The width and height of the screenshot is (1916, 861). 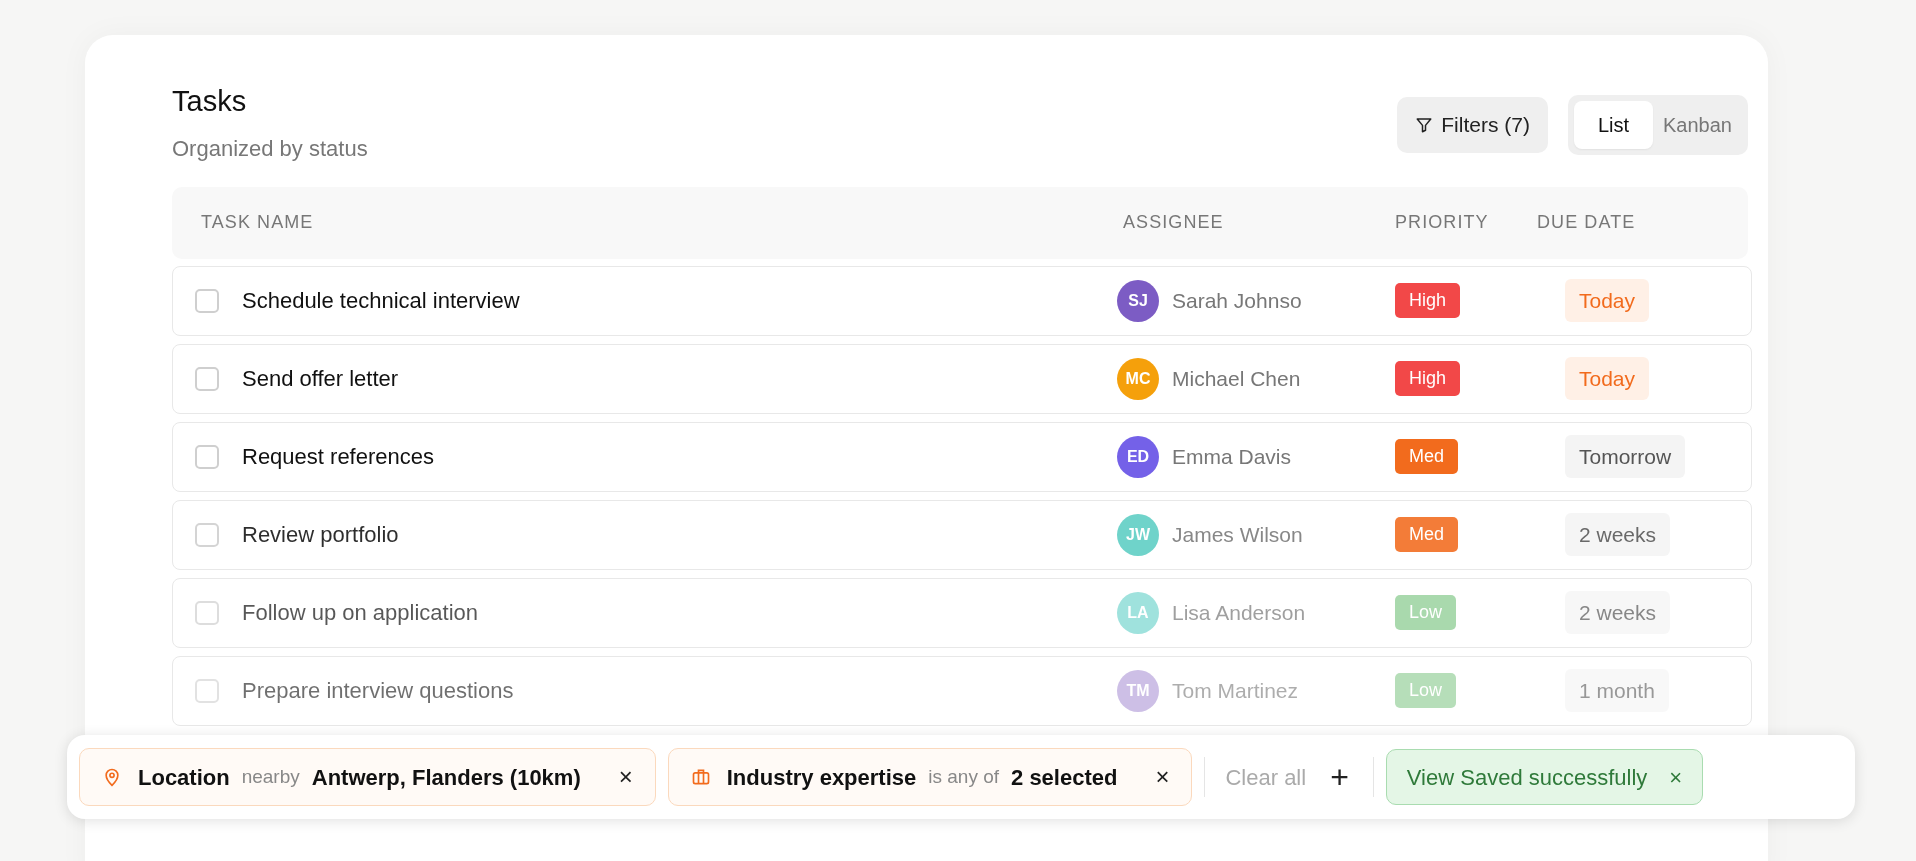 What do you see at coordinates (338, 457) in the screenshot?
I see `task-name: Request references` at bounding box center [338, 457].